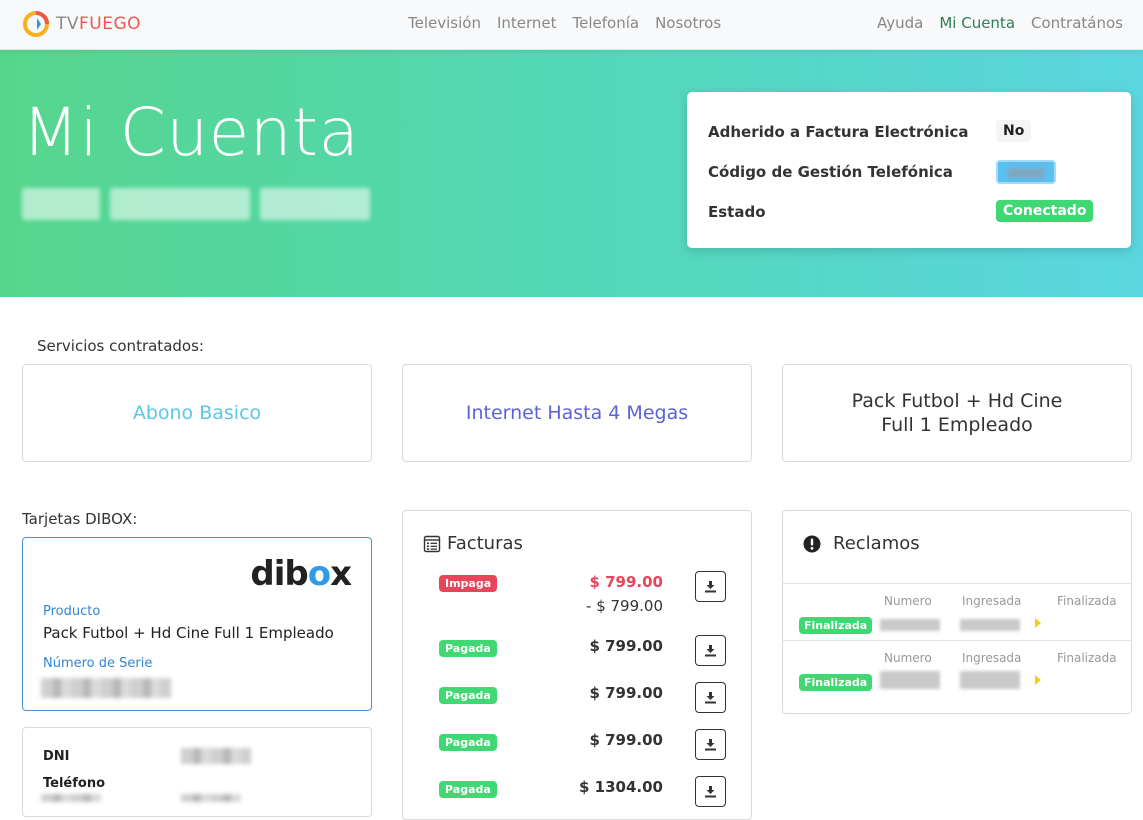 This screenshot has width=1143, height=820. Describe the element at coordinates (72, 611) in the screenshot. I see `producto-label: Producto` at that location.